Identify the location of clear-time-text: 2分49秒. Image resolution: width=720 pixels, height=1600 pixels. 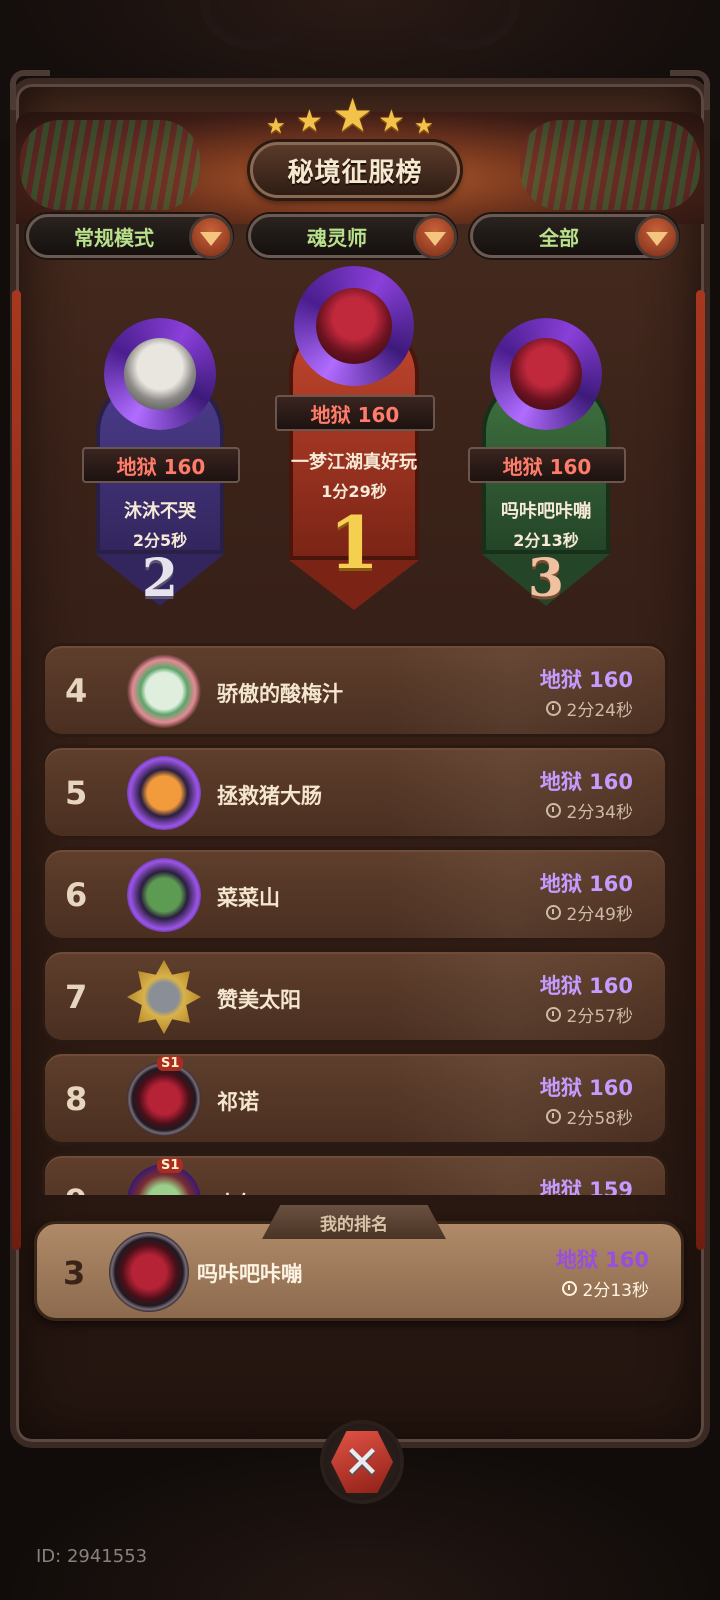
(599, 915).